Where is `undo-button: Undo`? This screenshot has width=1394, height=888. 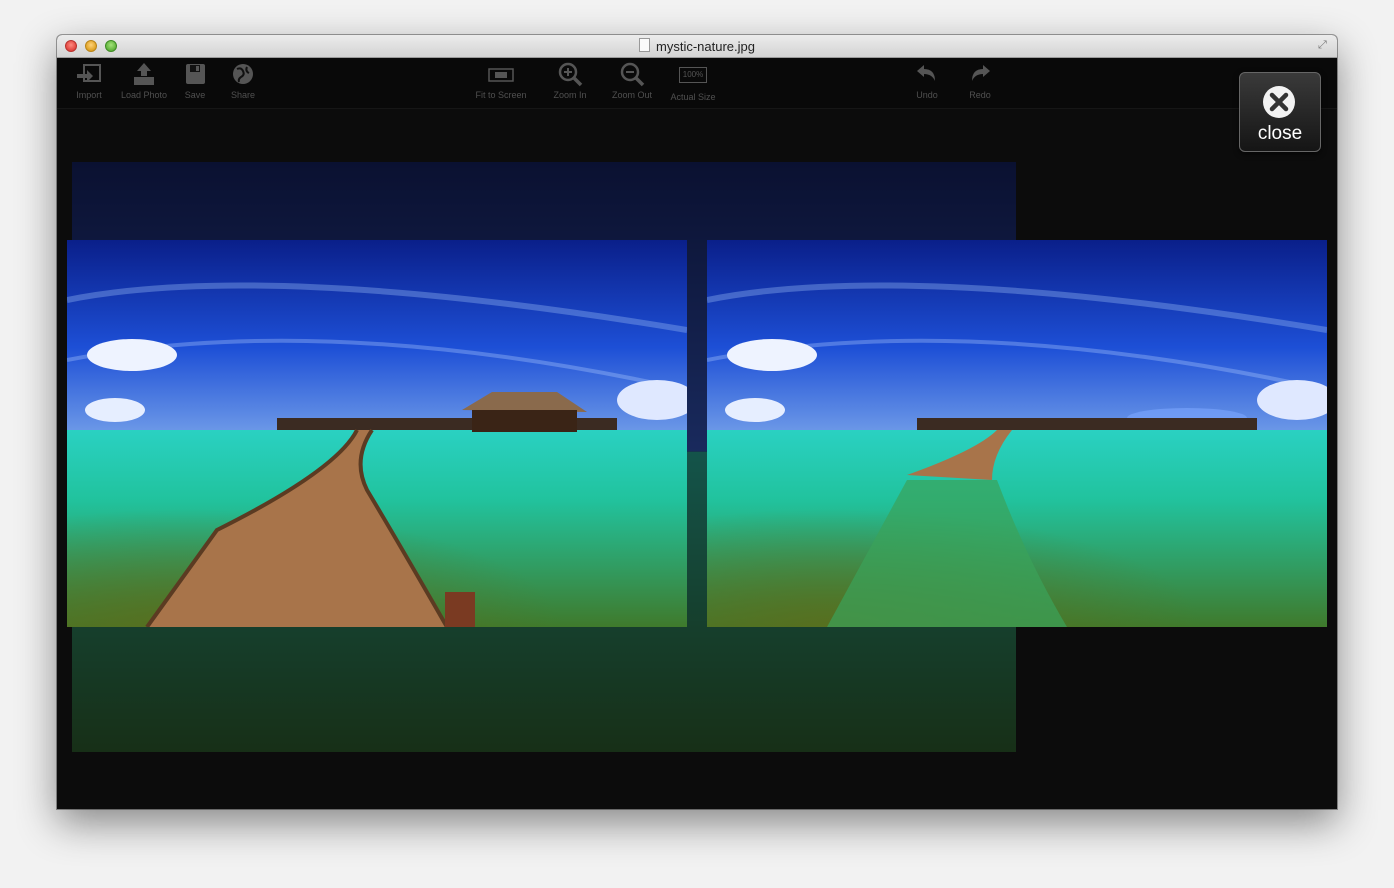
undo-button: Undo is located at coordinates (927, 80).